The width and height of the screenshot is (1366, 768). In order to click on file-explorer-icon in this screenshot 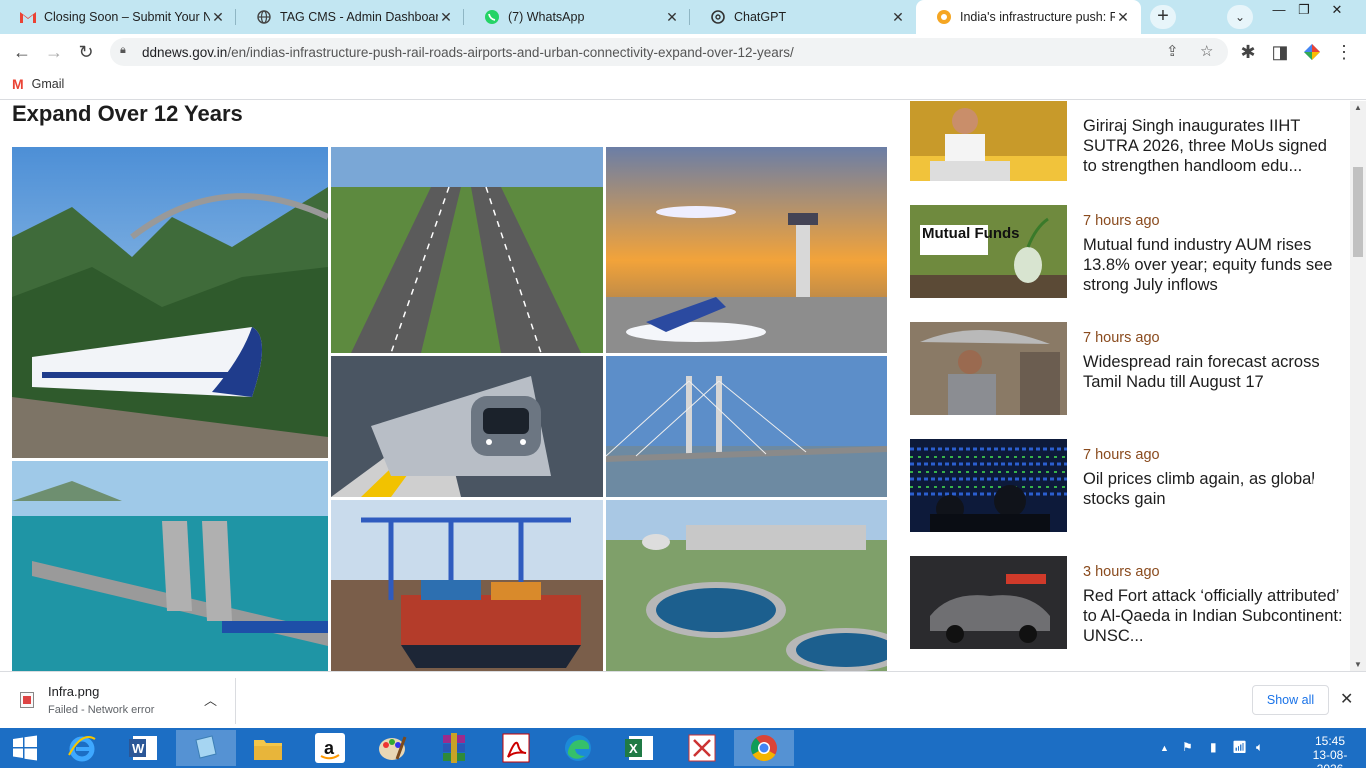, I will do `click(268, 748)`.